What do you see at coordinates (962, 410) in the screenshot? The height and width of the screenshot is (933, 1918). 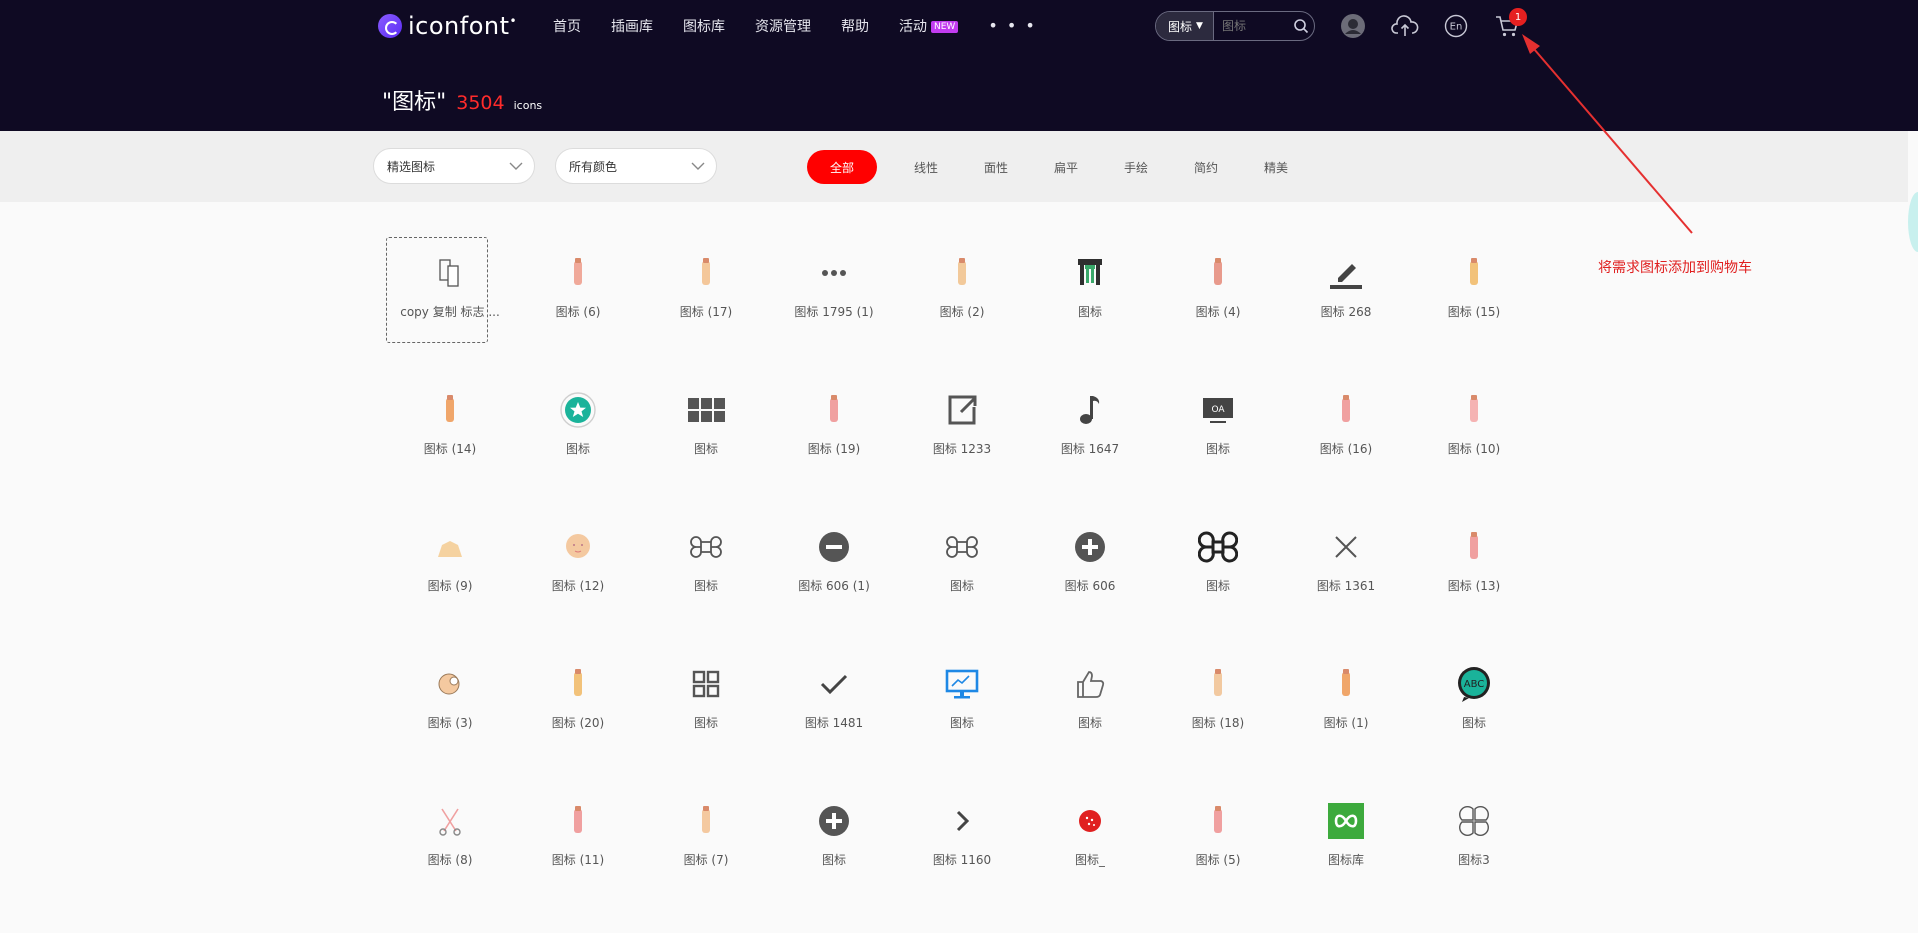 I see `external-link-icon` at bounding box center [962, 410].